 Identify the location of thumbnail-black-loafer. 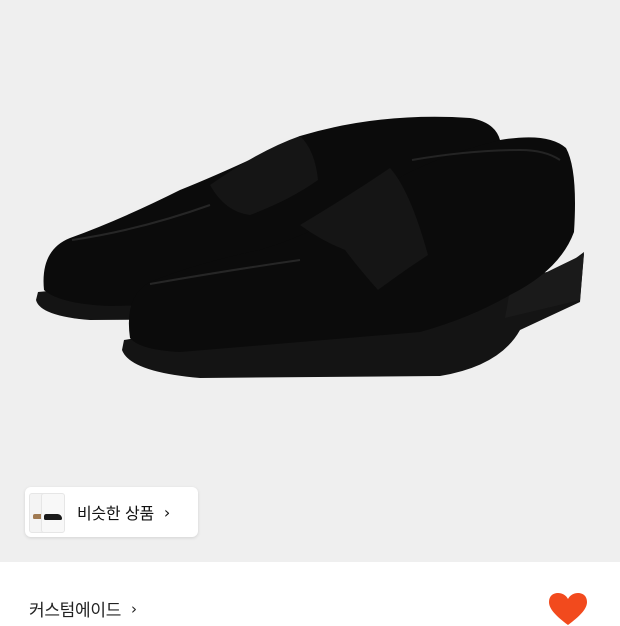
(53, 513).